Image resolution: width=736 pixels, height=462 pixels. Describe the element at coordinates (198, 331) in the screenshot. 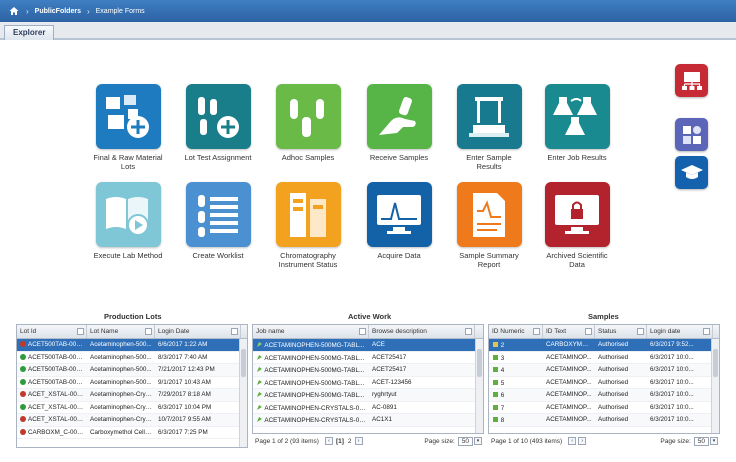

I see `column-header: Login Date` at that location.